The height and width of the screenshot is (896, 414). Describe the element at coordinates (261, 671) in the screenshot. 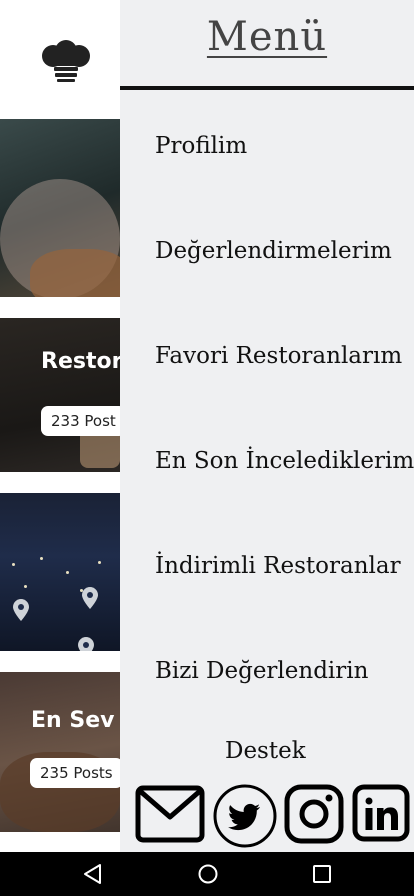

I see `menu-item-rate-us: Bizi Değerlendirin` at that location.